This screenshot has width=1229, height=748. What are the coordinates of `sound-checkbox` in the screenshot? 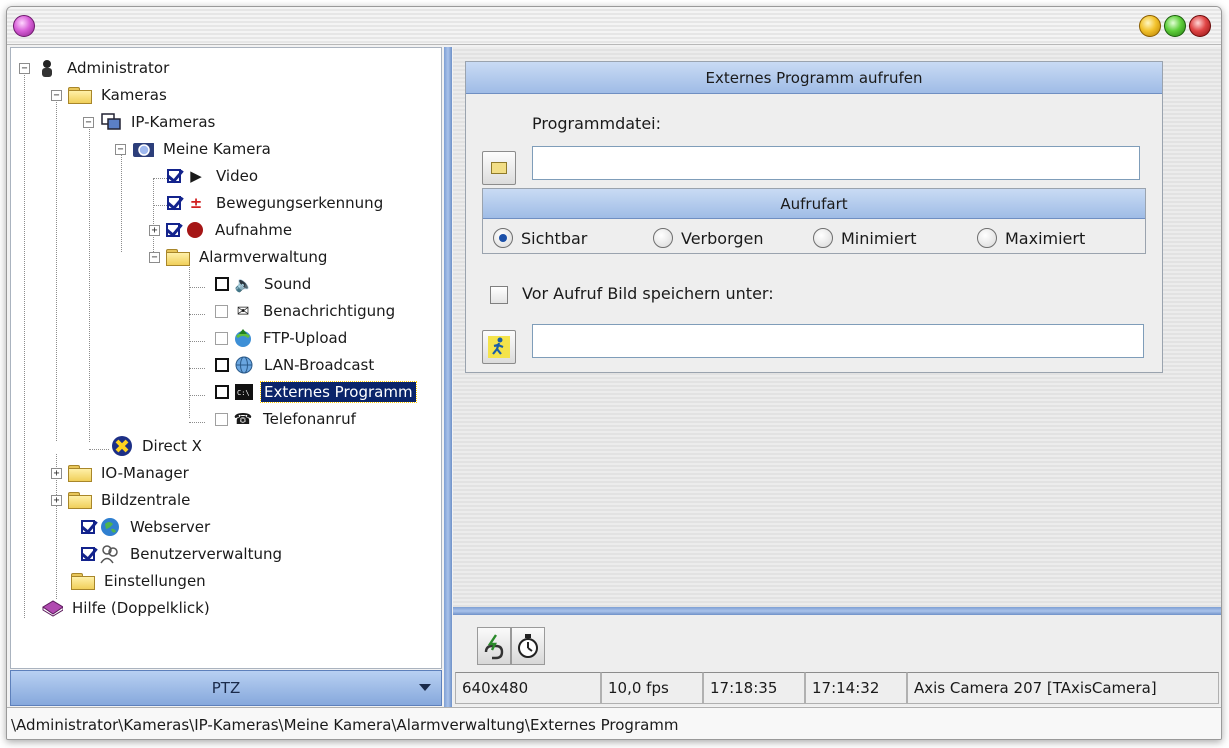 It's located at (222, 284).